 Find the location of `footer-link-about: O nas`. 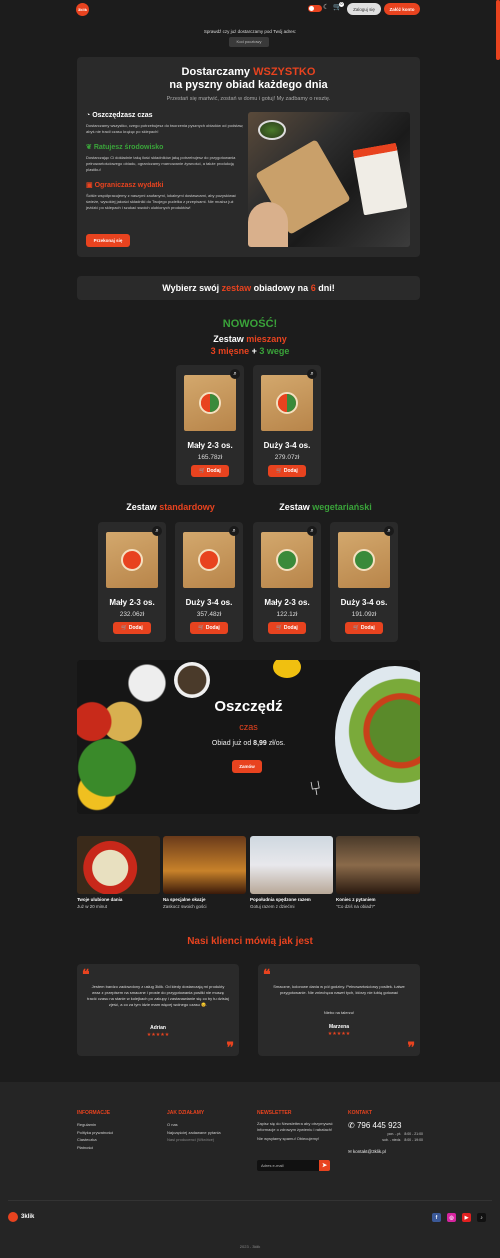

footer-link-about: O nas is located at coordinates (194, 1125).